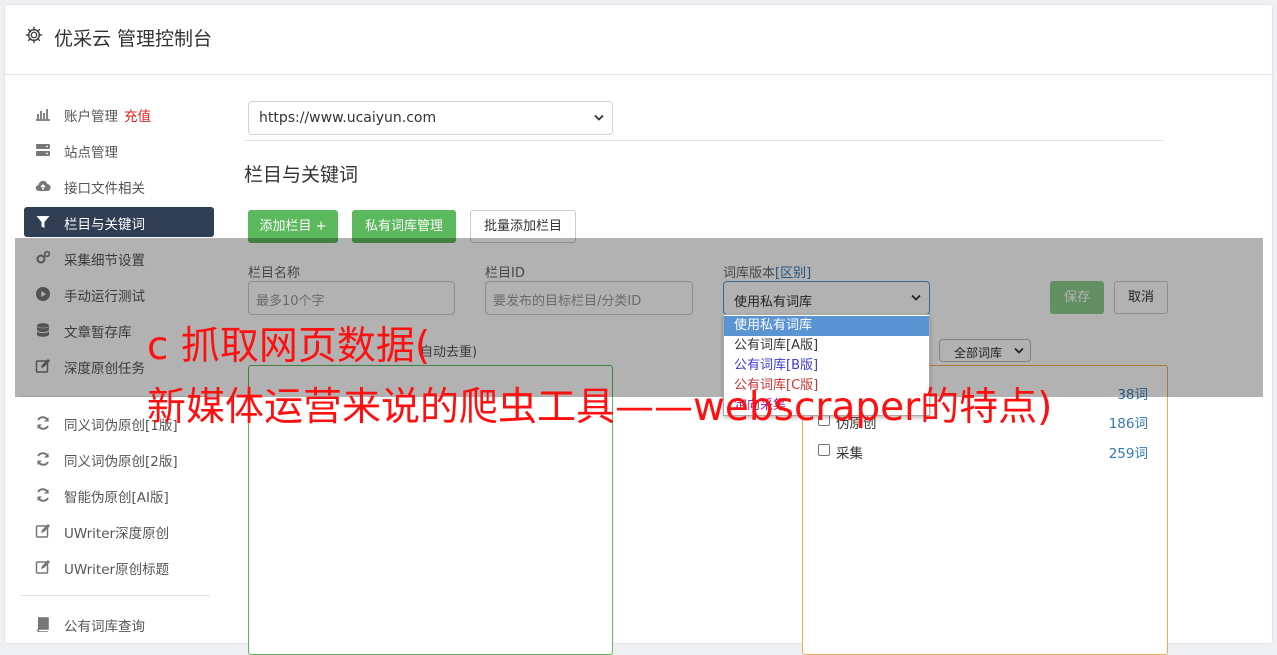 This screenshot has width=1277, height=655. What do you see at coordinates (34, 35) in the screenshot?
I see `gear-icon` at bounding box center [34, 35].